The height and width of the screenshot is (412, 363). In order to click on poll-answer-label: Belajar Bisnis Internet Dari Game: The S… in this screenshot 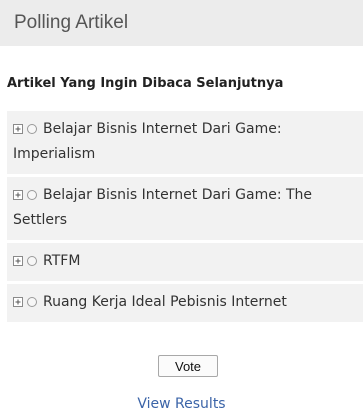, I will do `click(163, 207)`.